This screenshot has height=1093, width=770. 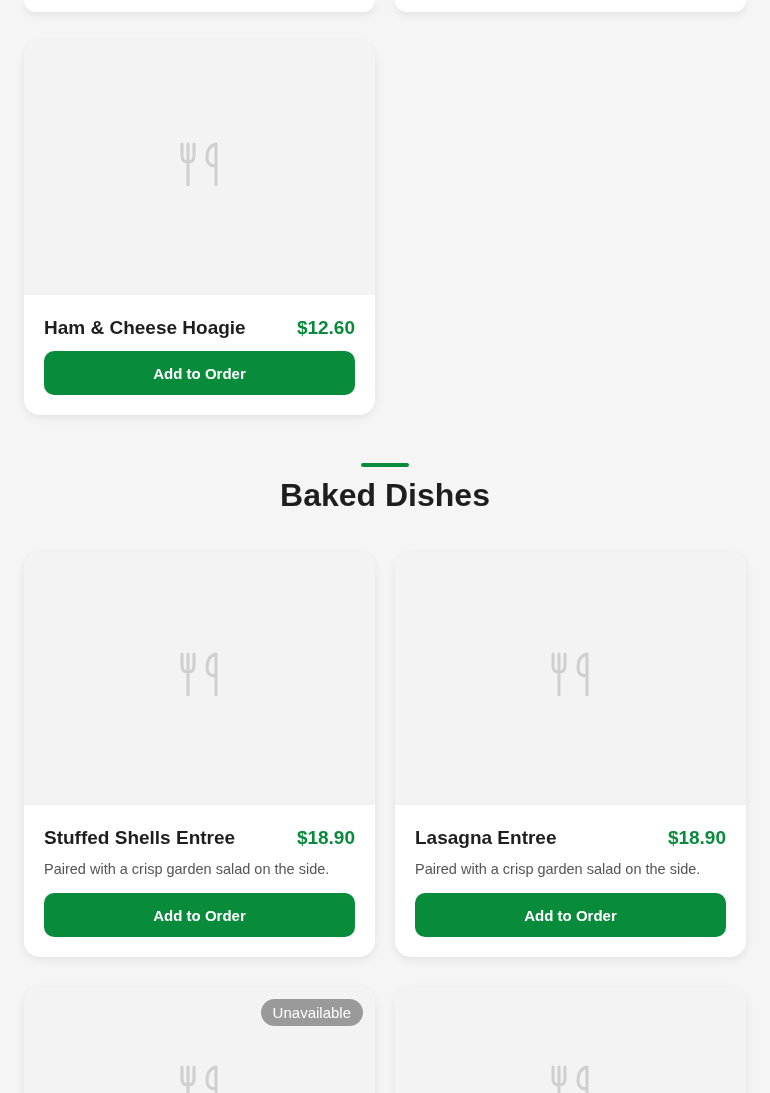 What do you see at coordinates (311, 1012) in the screenshot?
I see `unavailable-badge: Unavailable` at bounding box center [311, 1012].